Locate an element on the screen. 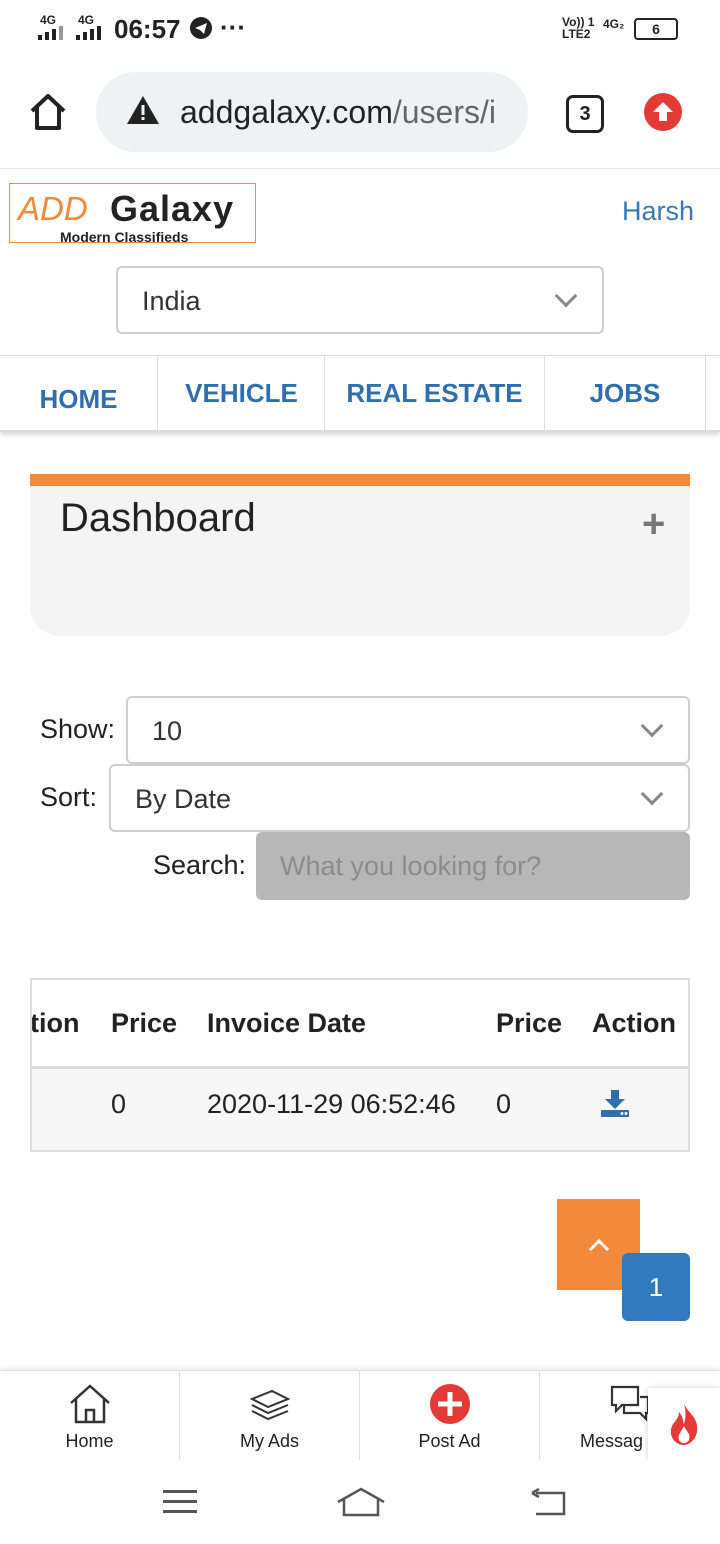 This screenshot has height=1544, width=720. nav-item-jobs: JOBS is located at coordinates (625, 393).